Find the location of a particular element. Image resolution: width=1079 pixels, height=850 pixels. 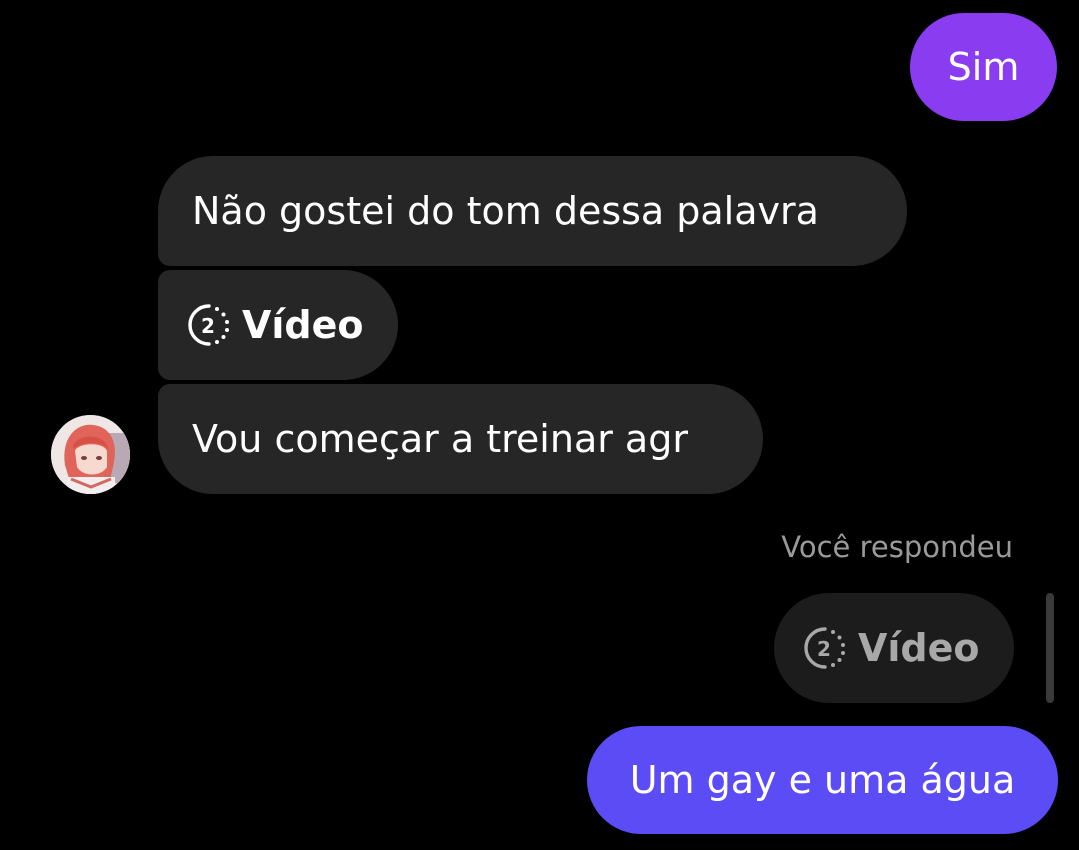

contact-avatar is located at coordinates (90, 454).